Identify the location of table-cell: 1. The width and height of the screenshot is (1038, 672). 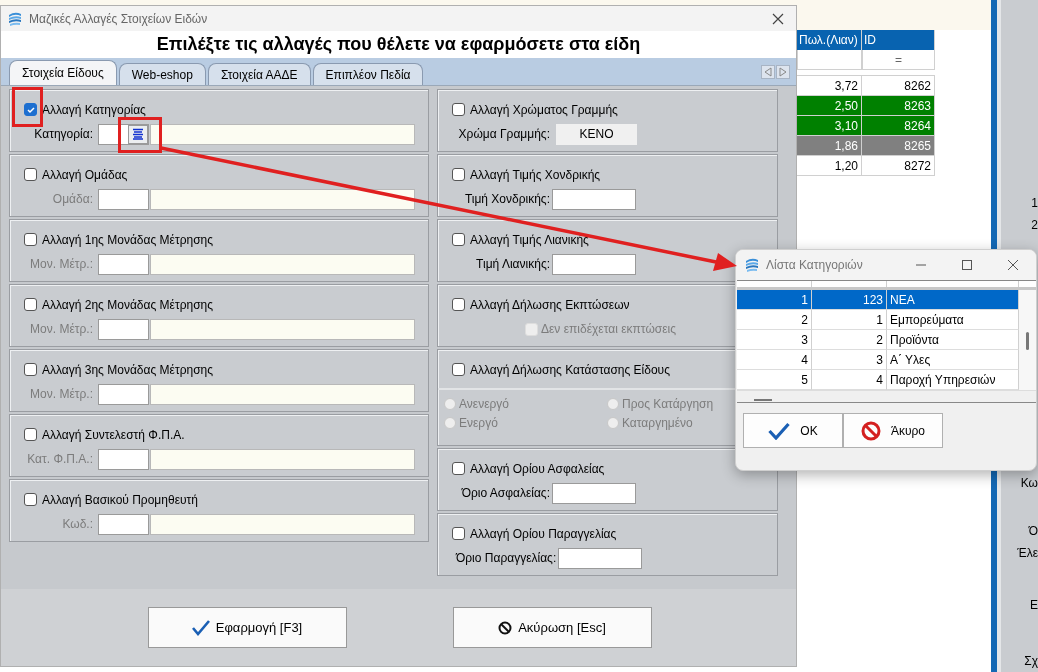
(849, 320).